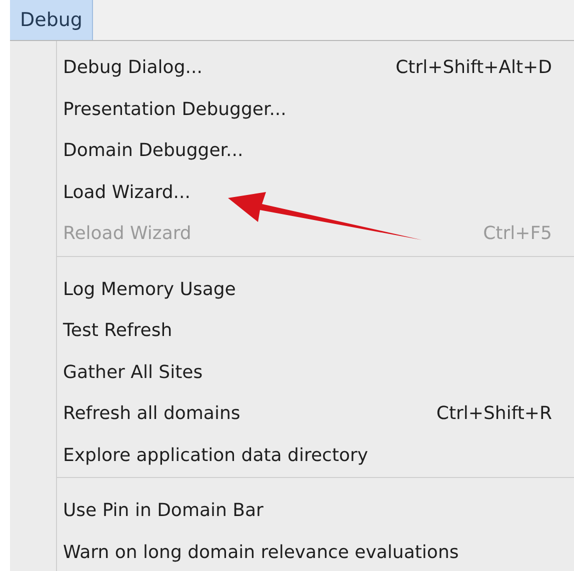 The width and height of the screenshot is (574, 571). What do you see at coordinates (315, 372) in the screenshot?
I see `menu-item: Gather All Sites` at bounding box center [315, 372].